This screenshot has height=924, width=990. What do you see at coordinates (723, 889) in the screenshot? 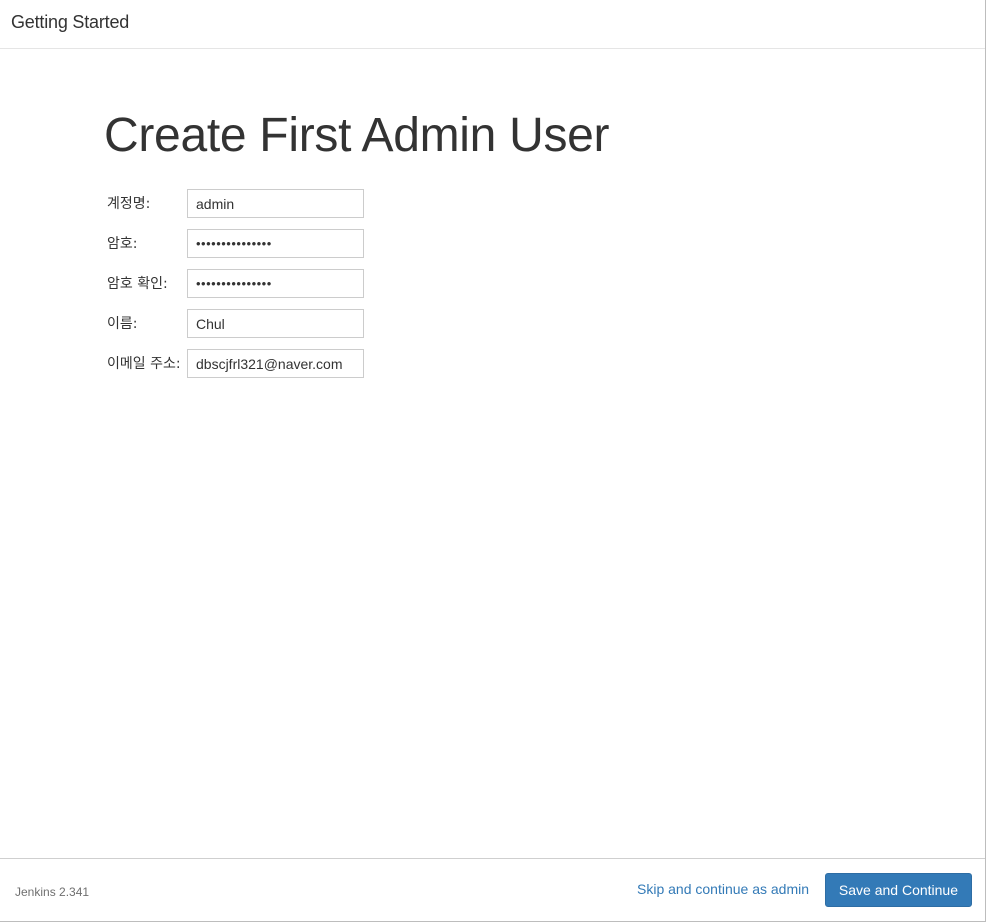
I see `skip-continue-link: Skip and continue as admin` at bounding box center [723, 889].